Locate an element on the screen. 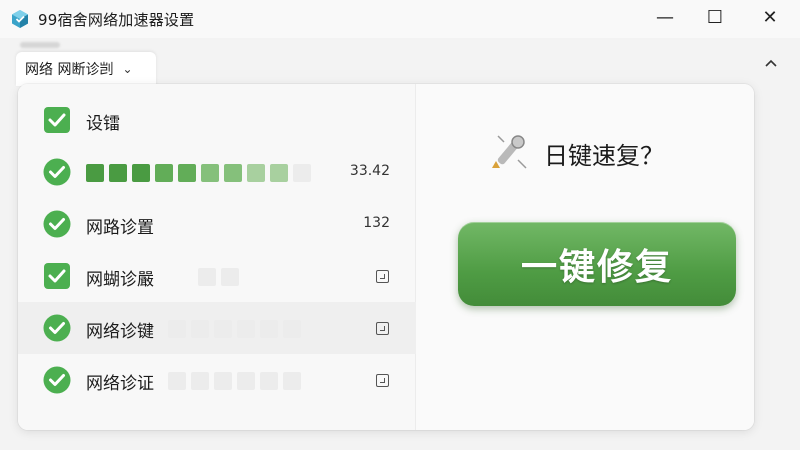 This screenshot has width=800, height=450. row-label: 网络诊键 is located at coordinates (120, 332).